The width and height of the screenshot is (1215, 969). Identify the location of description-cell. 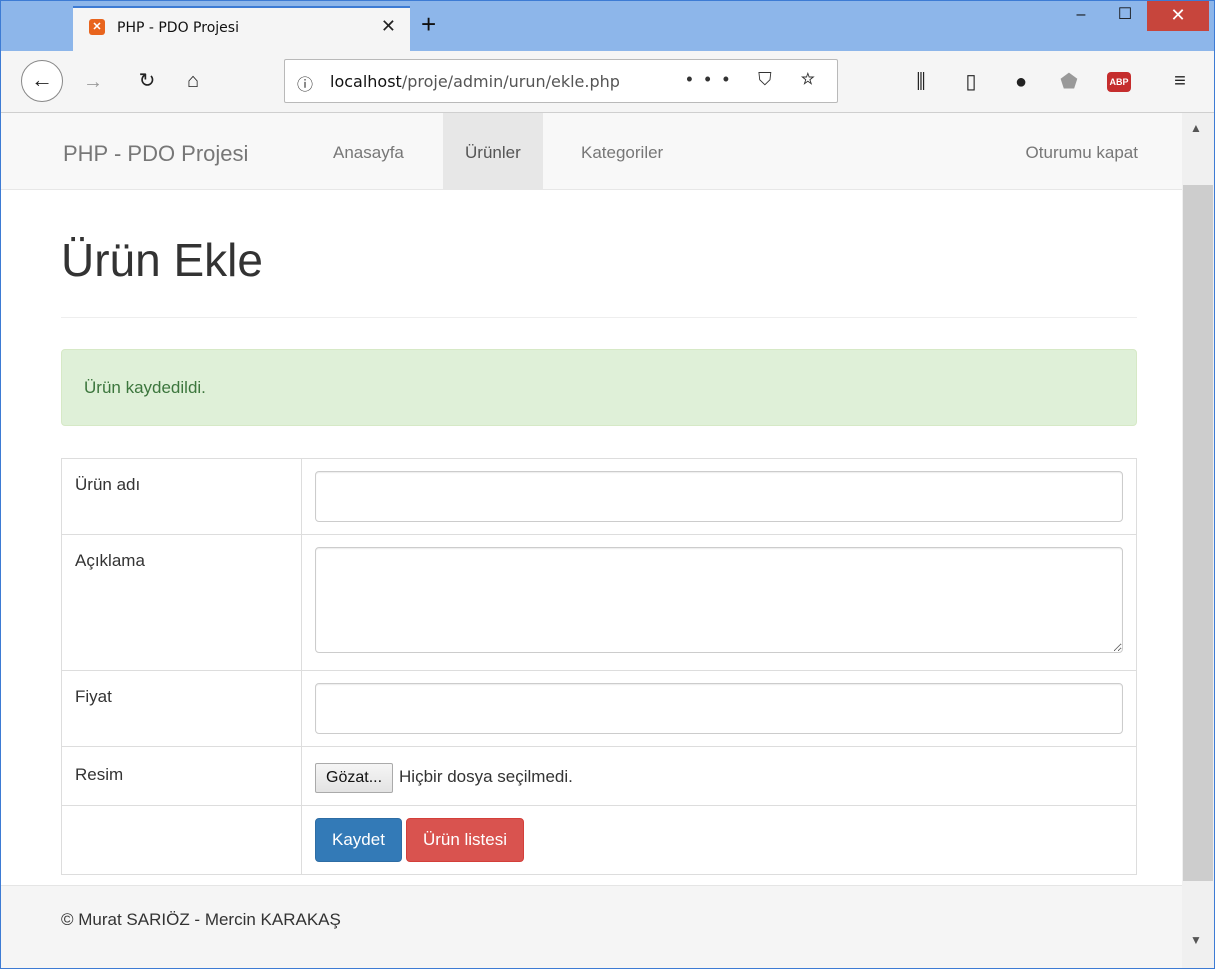
(719, 602).